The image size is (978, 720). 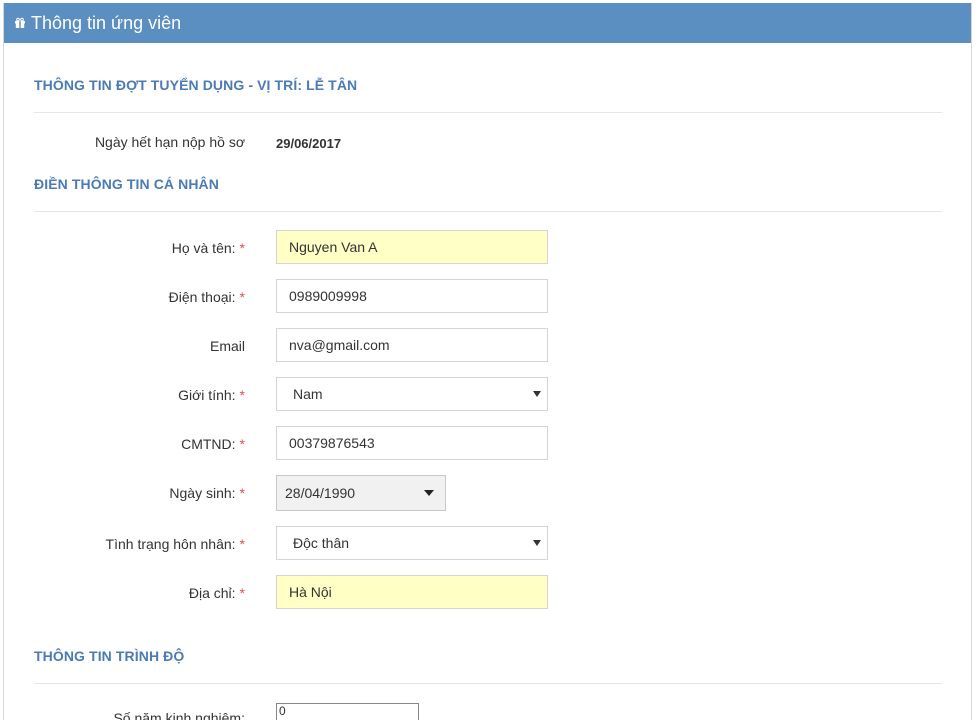 I want to click on dob-label-text: Ngày sinh:, so click(x=202, y=493).